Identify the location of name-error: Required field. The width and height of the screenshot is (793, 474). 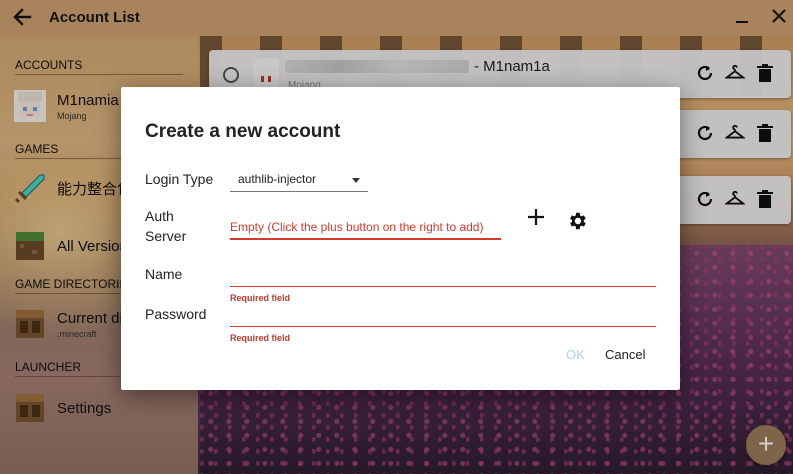
(260, 298).